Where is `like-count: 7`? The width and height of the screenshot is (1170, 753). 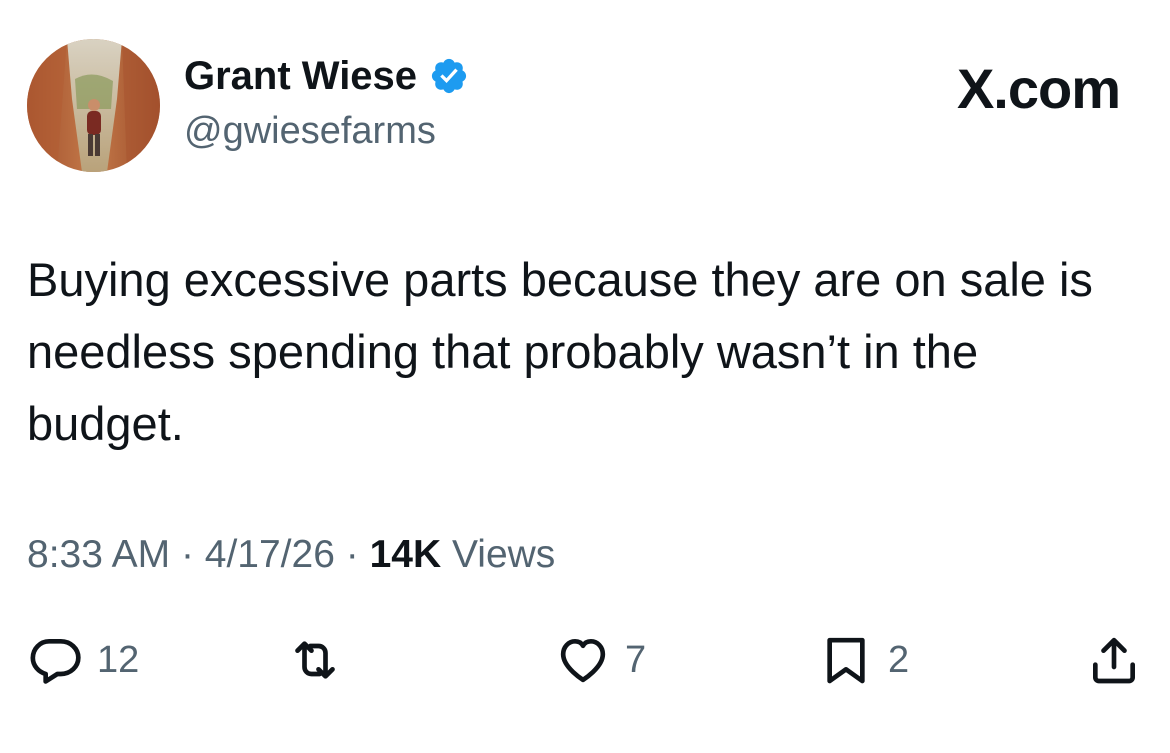
like-count: 7 is located at coordinates (636, 659).